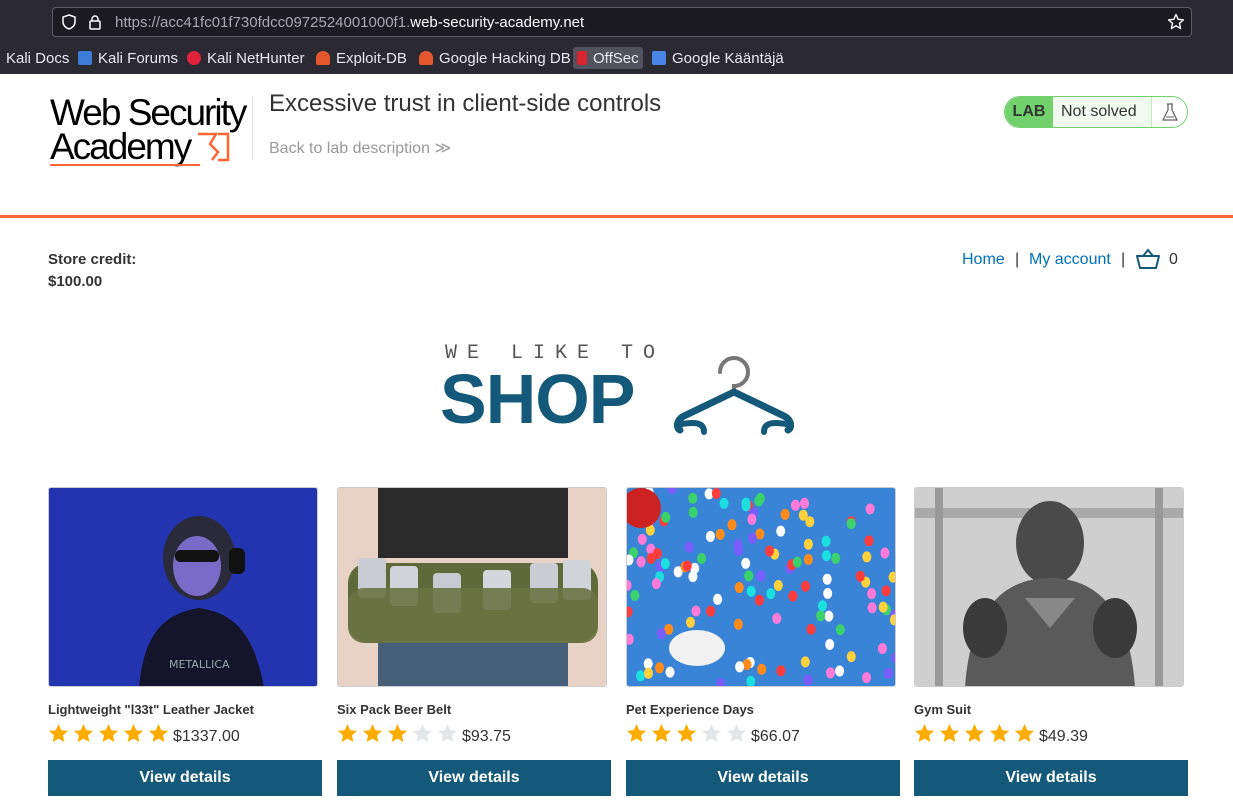 Image resolution: width=1233 pixels, height=805 pixels. Describe the element at coordinates (775, 736) in the screenshot. I see `product-price: $66.07` at that location.